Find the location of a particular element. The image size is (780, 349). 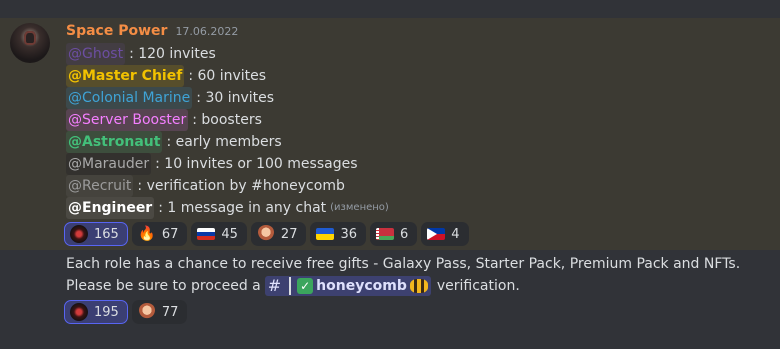

fire-icon: 🔥 is located at coordinates (147, 234).